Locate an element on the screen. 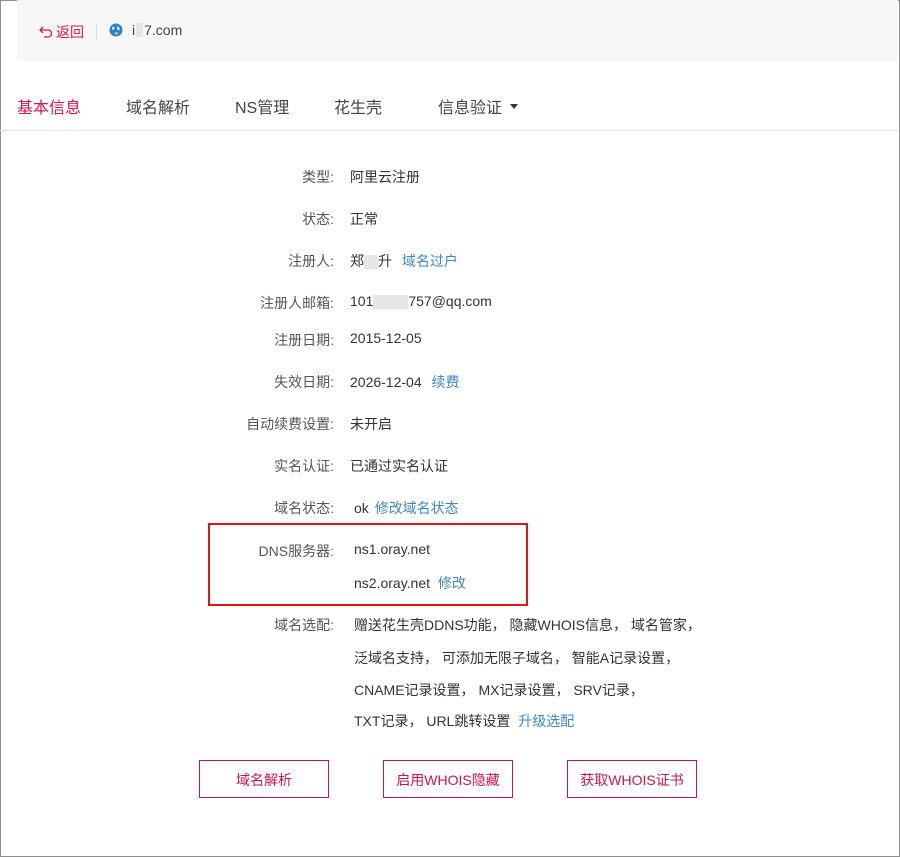 This screenshot has width=900, height=857. realname-value: 已通过实名认证 is located at coordinates (399, 466).